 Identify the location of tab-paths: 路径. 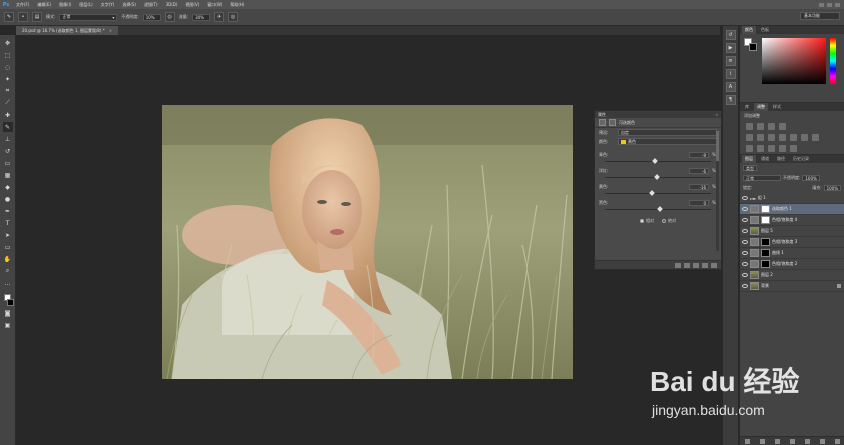
(781, 159).